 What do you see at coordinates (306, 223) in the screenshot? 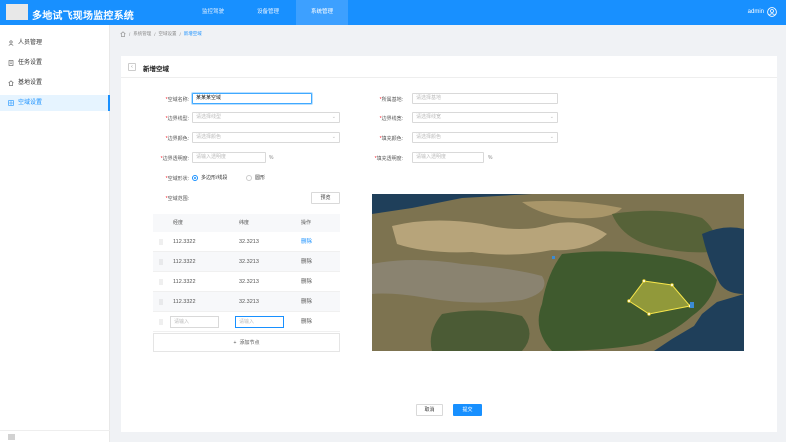
I see `column-header: 操作` at bounding box center [306, 223].